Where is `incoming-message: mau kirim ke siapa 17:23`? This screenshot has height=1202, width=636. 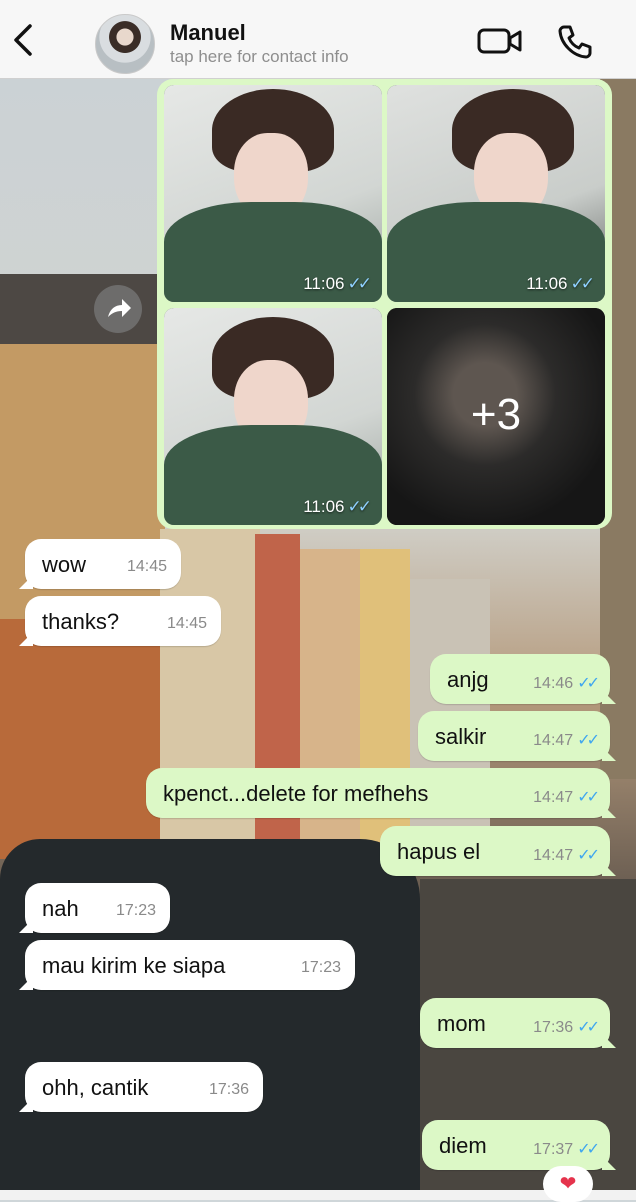 incoming-message: mau kirim ke siapa 17:23 is located at coordinates (187, 965).